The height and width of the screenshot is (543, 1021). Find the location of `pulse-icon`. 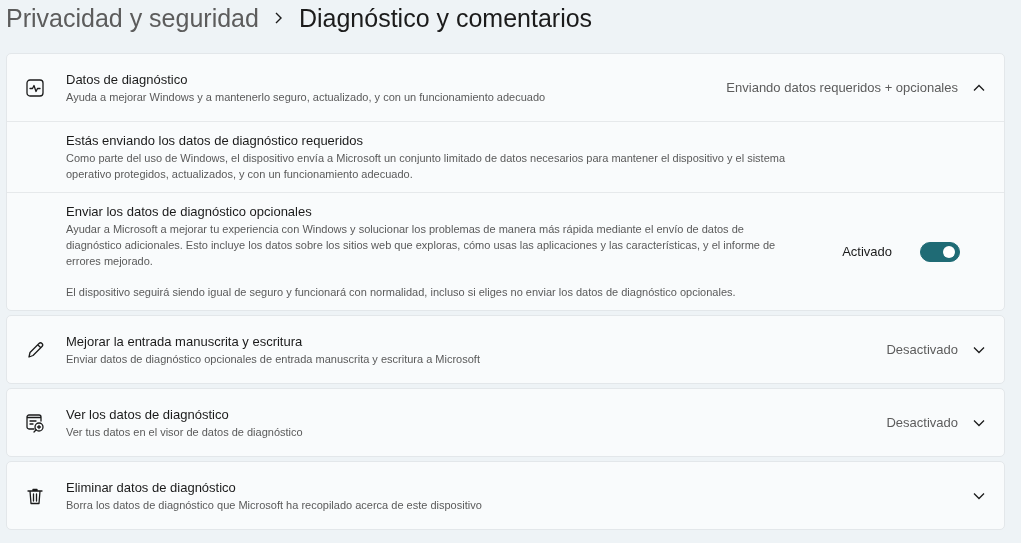

pulse-icon is located at coordinates (35, 87).